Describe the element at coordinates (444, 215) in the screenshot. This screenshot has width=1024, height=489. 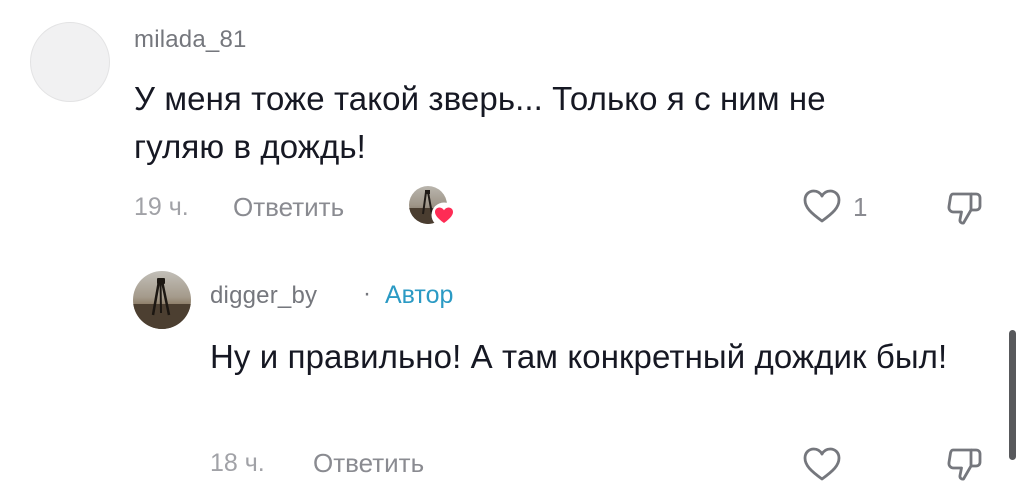
I see `heart-filled-icon` at that location.